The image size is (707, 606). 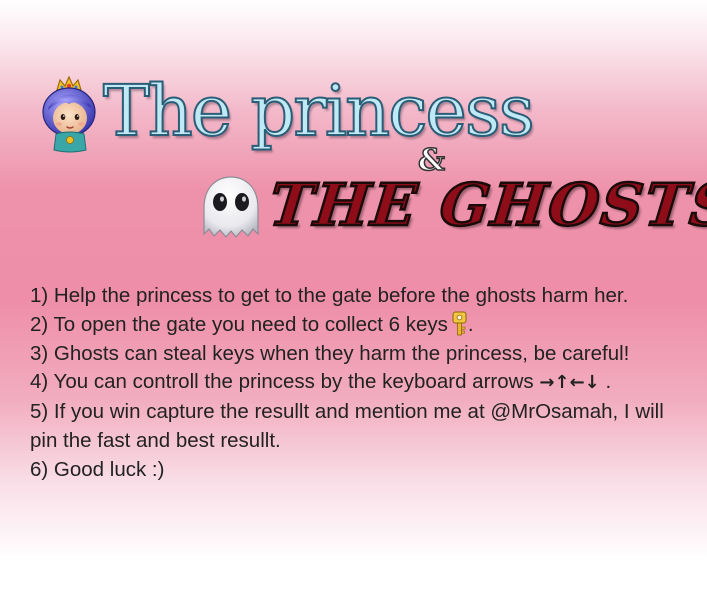 What do you see at coordinates (319, 111) in the screenshot?
I see `title-the-princess: The princess` at bounding box center [319, 111].